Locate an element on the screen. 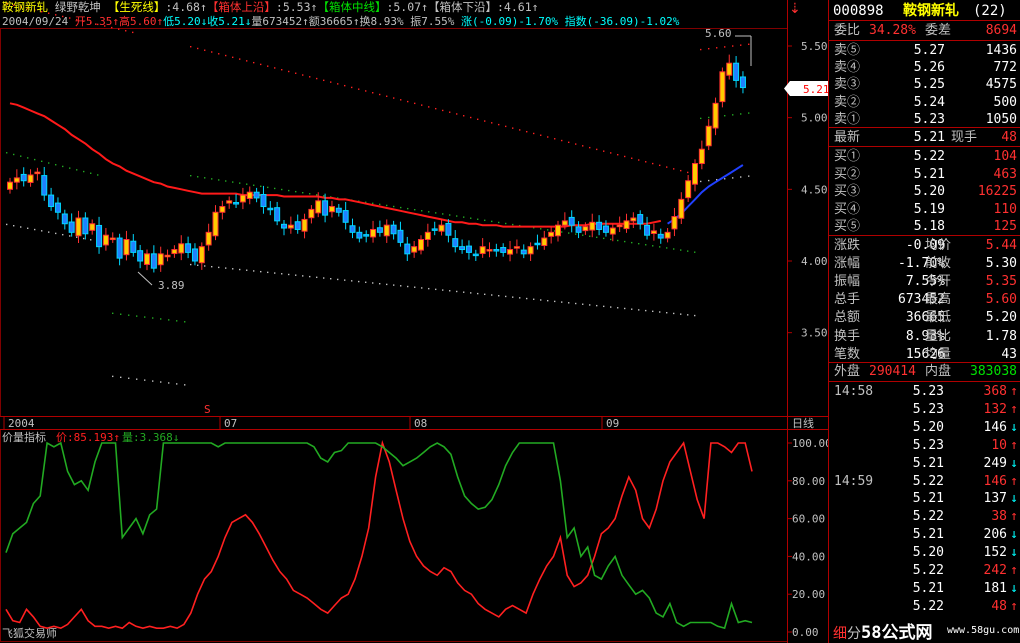 The image size is (1020, 643). header-segment: 【箱体中线】 is located at coordinates (352, 7).